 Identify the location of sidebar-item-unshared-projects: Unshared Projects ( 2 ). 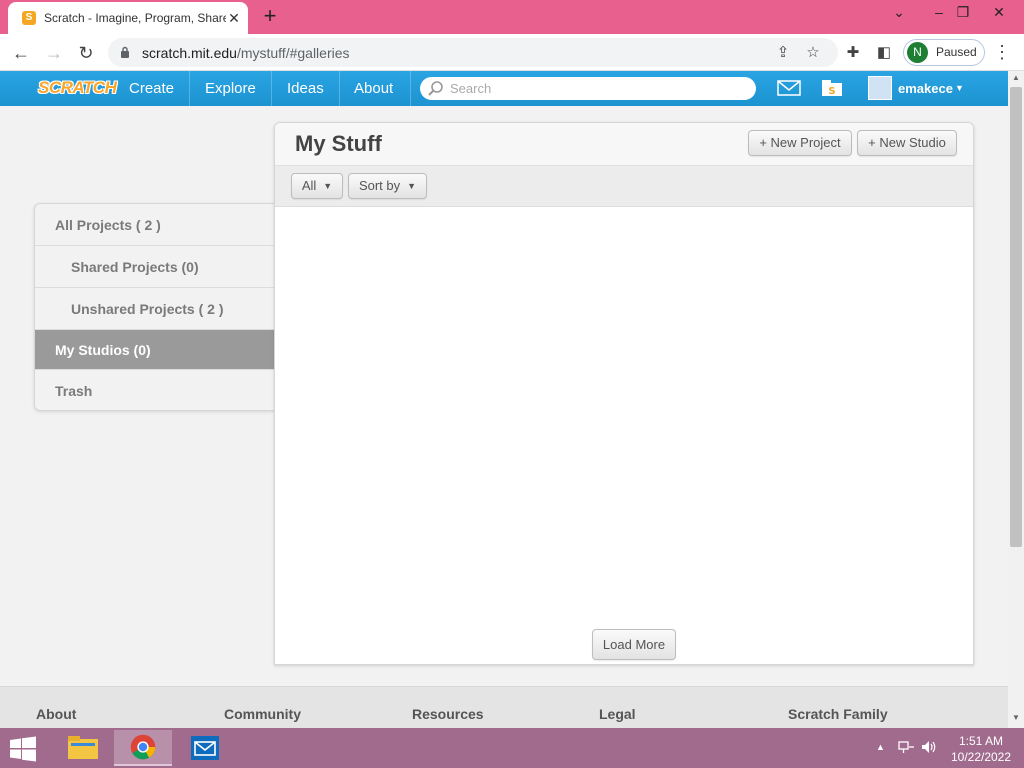
(154, 309).